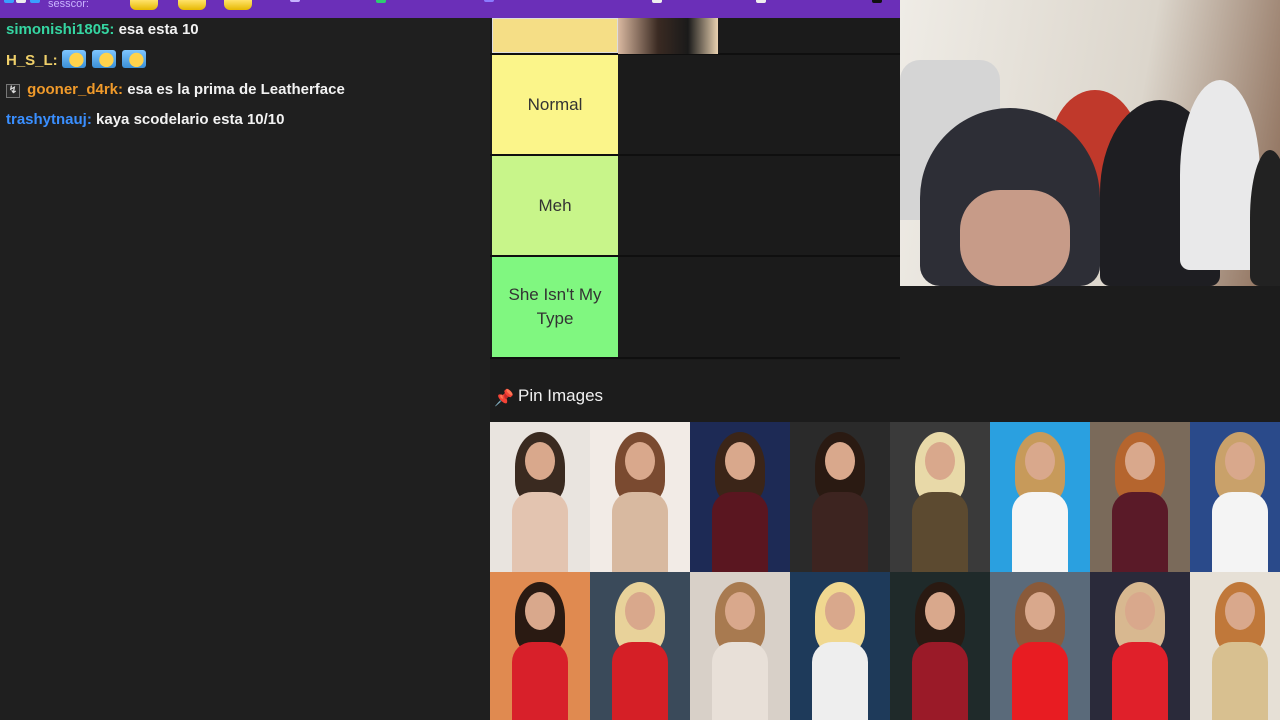 The image size is (1280, 720). Describe the element at coordinates (32, 60) in the screenshot. I see `chat-username: H_S_L:` at that location.